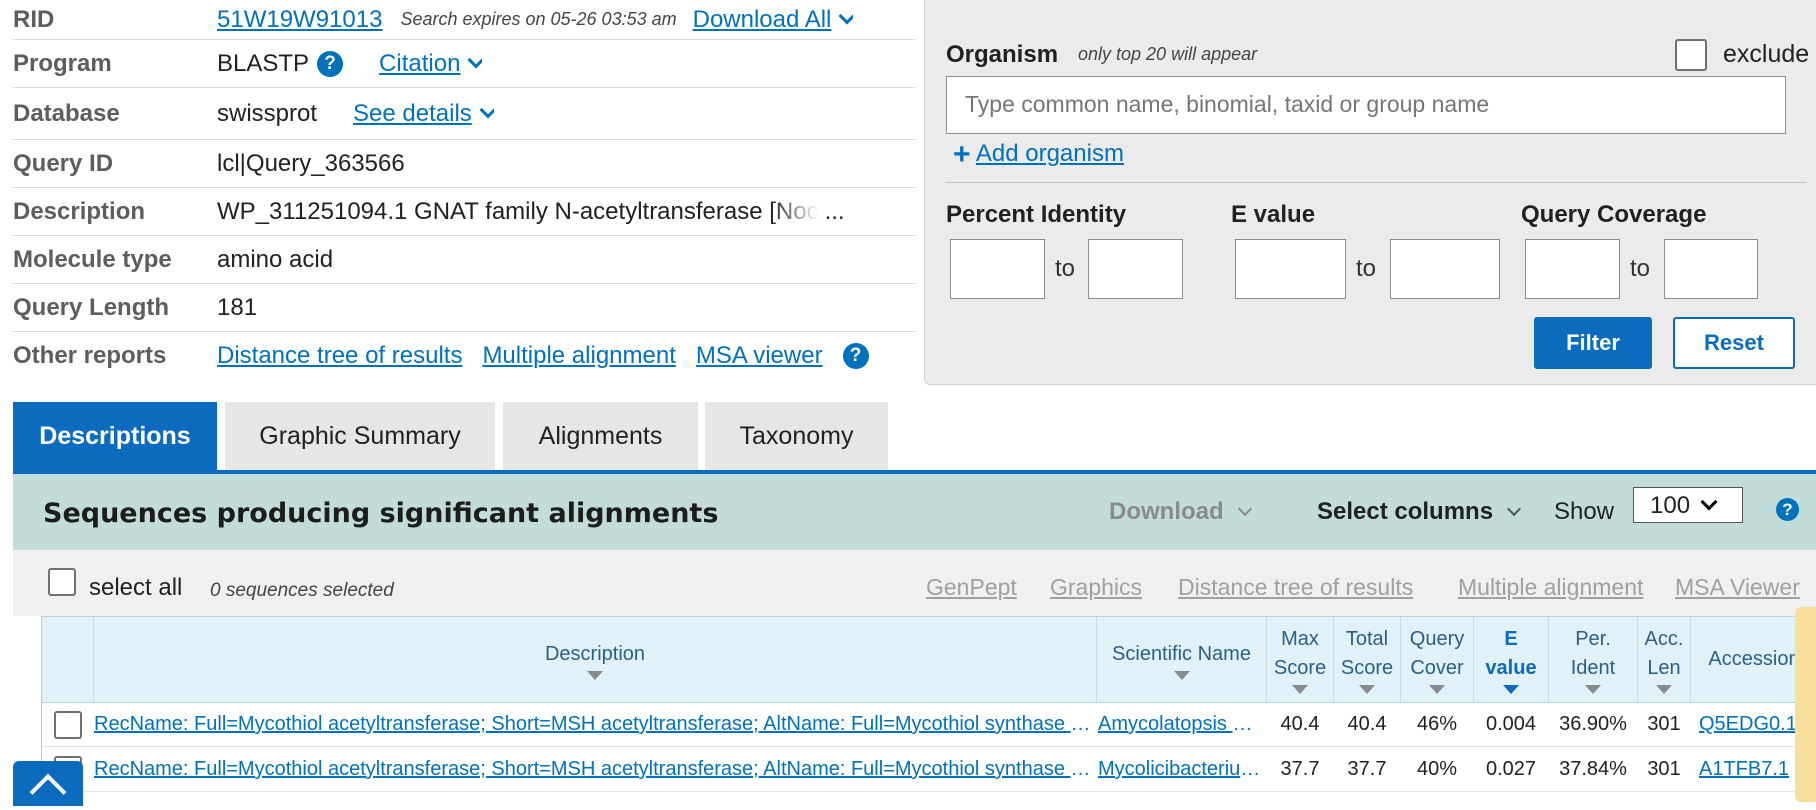  What do you see at coordinates (1181, 724) in the screenshot?
I see `row-scientific-name-link: Amycolatopsis mediterranei` at bounding box center [1181, 724].